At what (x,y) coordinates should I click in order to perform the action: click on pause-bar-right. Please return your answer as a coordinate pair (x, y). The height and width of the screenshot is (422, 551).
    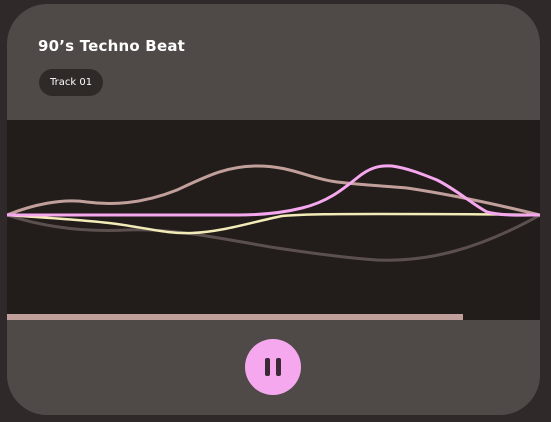
    Looking at the image, I should click on (278, 367).